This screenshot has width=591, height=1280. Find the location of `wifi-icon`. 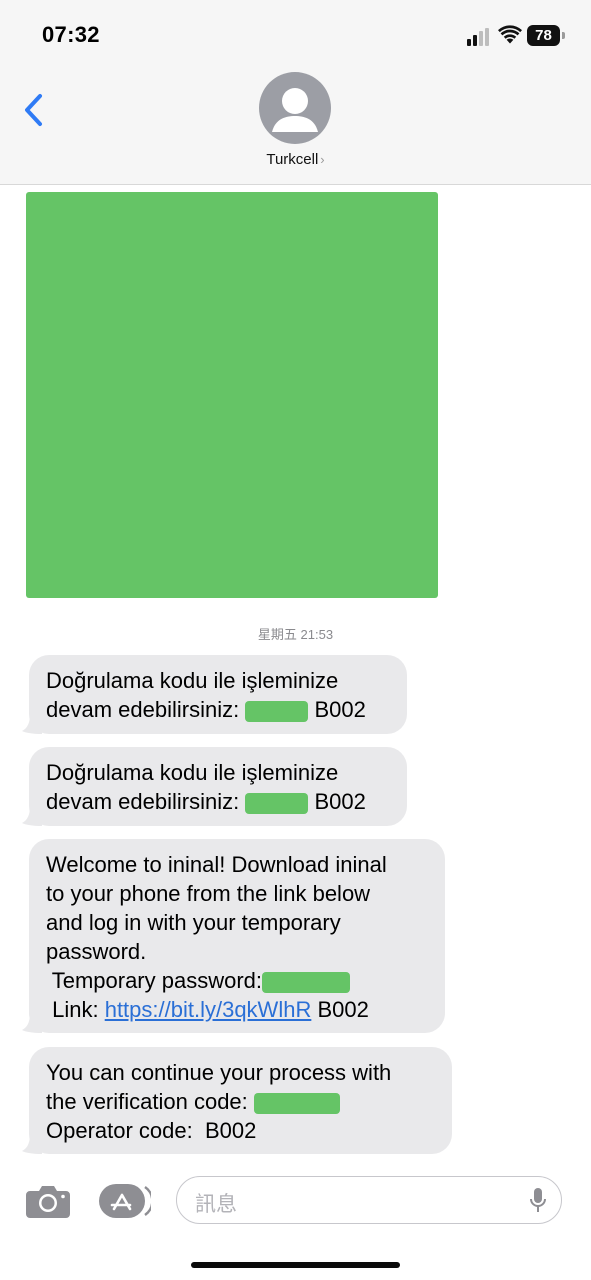

wifi-icon is located at coordinates (510, 34).